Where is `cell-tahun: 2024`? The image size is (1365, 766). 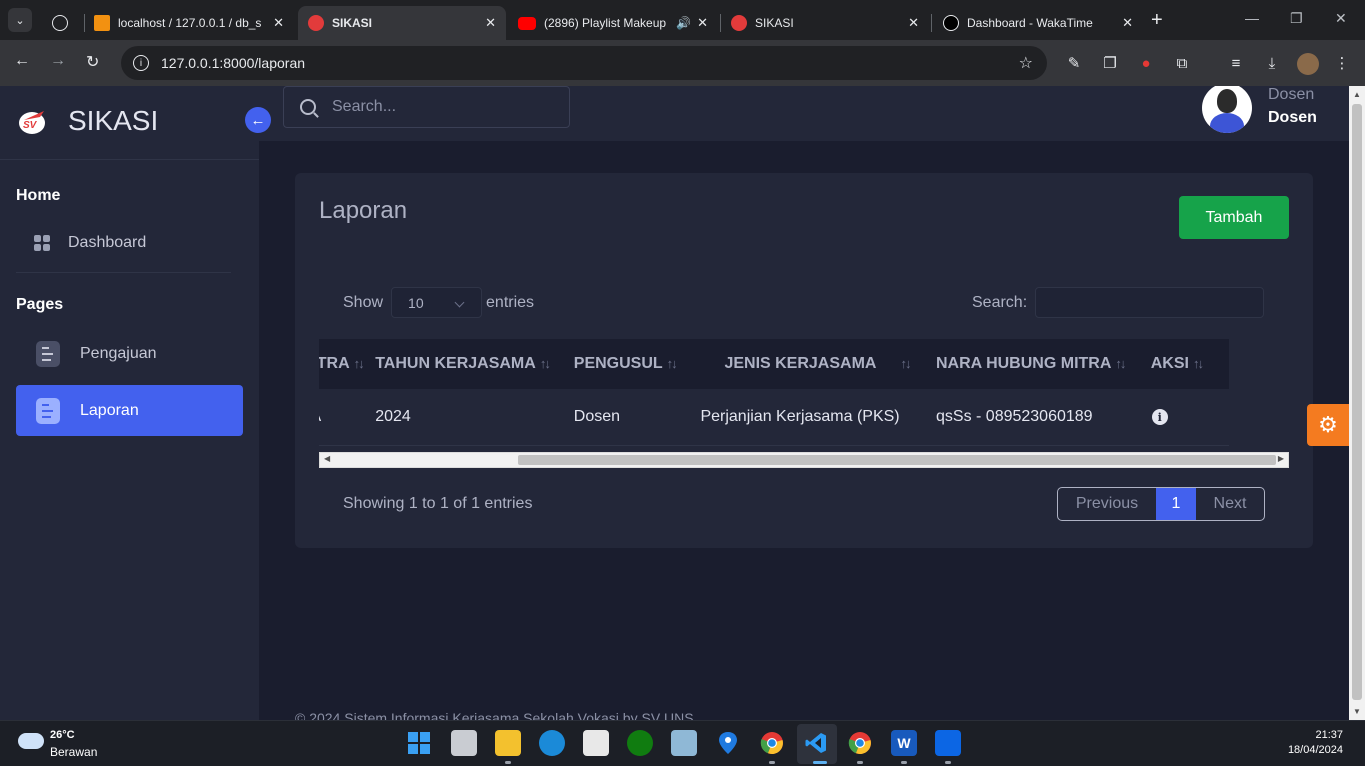 cell-tahun: 2024 is located at coordinates (474, 417).